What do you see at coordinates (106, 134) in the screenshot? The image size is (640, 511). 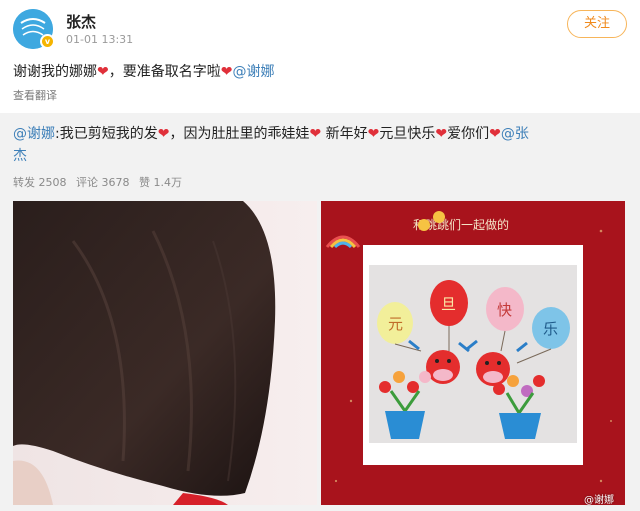 I see `repost-text-a: :我已剪短我的发` at bounding box center [106, 134].